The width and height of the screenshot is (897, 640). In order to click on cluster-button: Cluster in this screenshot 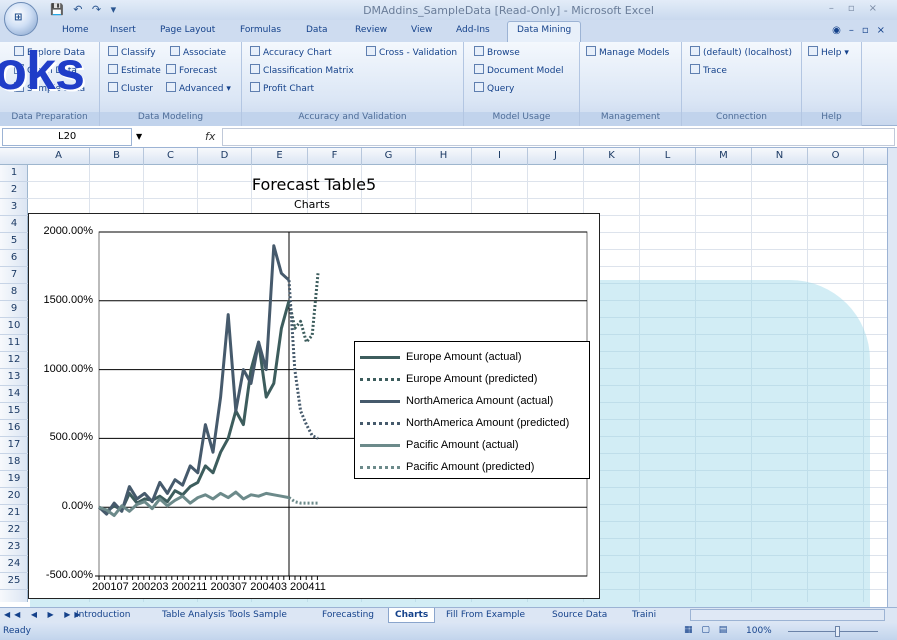, I will do `click(130, 88)`.